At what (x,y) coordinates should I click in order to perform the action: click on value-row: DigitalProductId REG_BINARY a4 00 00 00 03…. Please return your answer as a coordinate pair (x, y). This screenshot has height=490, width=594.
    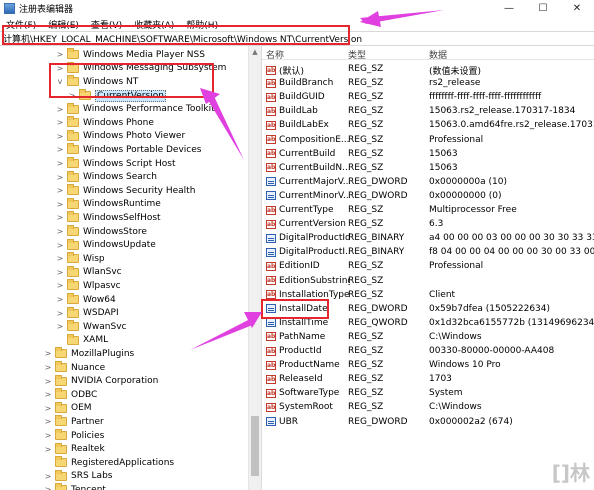
    Looking at the image, I should click on (428, 238).